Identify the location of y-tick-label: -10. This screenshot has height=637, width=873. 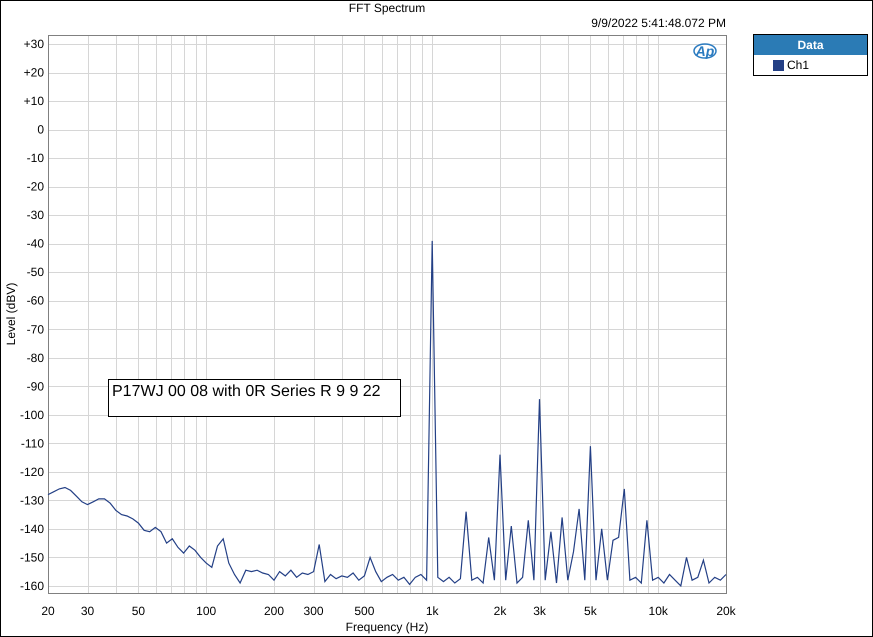
(35, 158).